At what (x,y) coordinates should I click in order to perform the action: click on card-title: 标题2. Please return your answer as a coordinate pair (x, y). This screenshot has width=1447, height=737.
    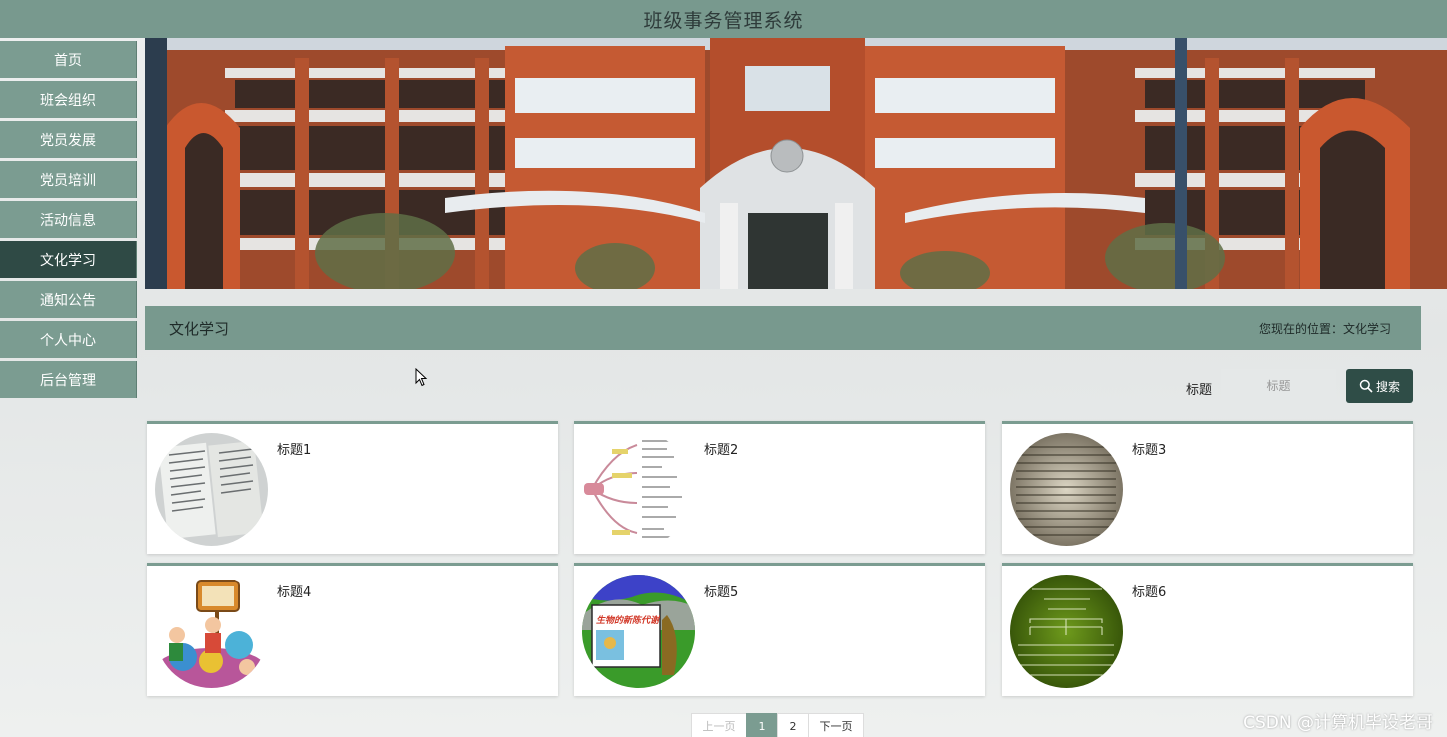
    Looking at the image, I should click on (721, 448).